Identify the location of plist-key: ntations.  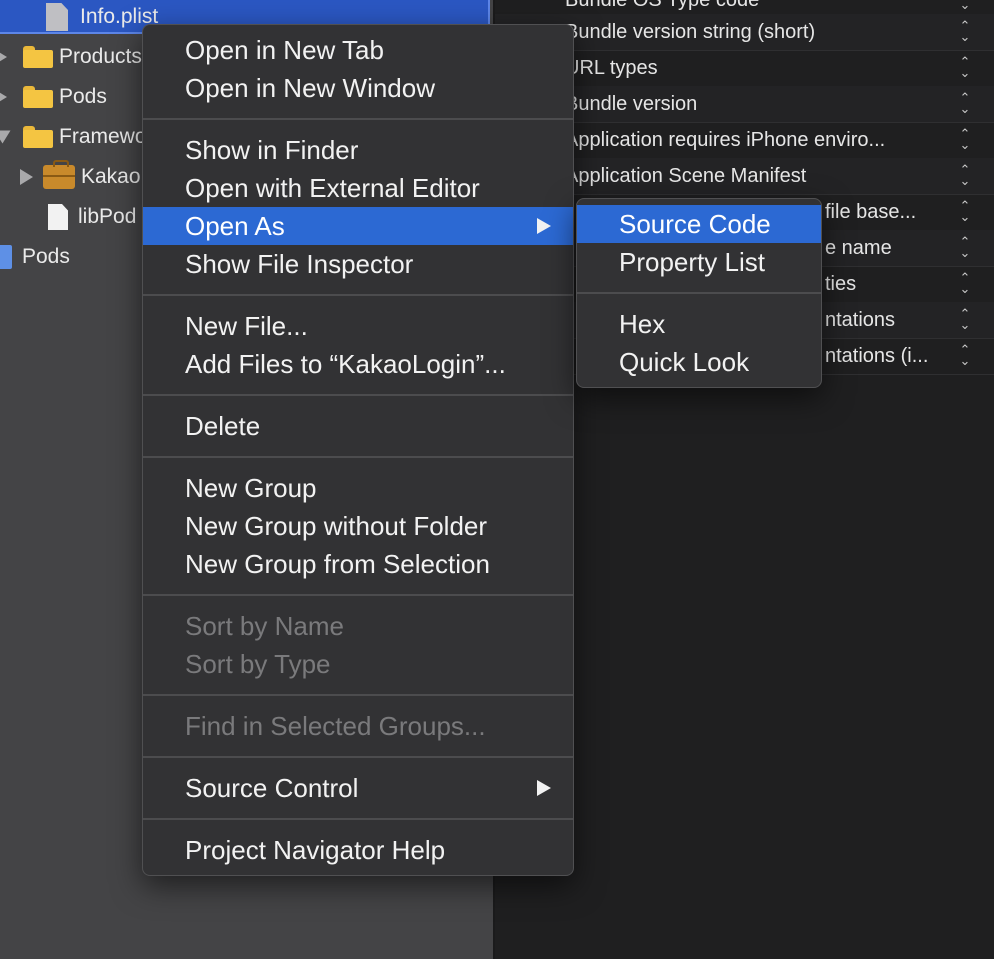
(860, 319).